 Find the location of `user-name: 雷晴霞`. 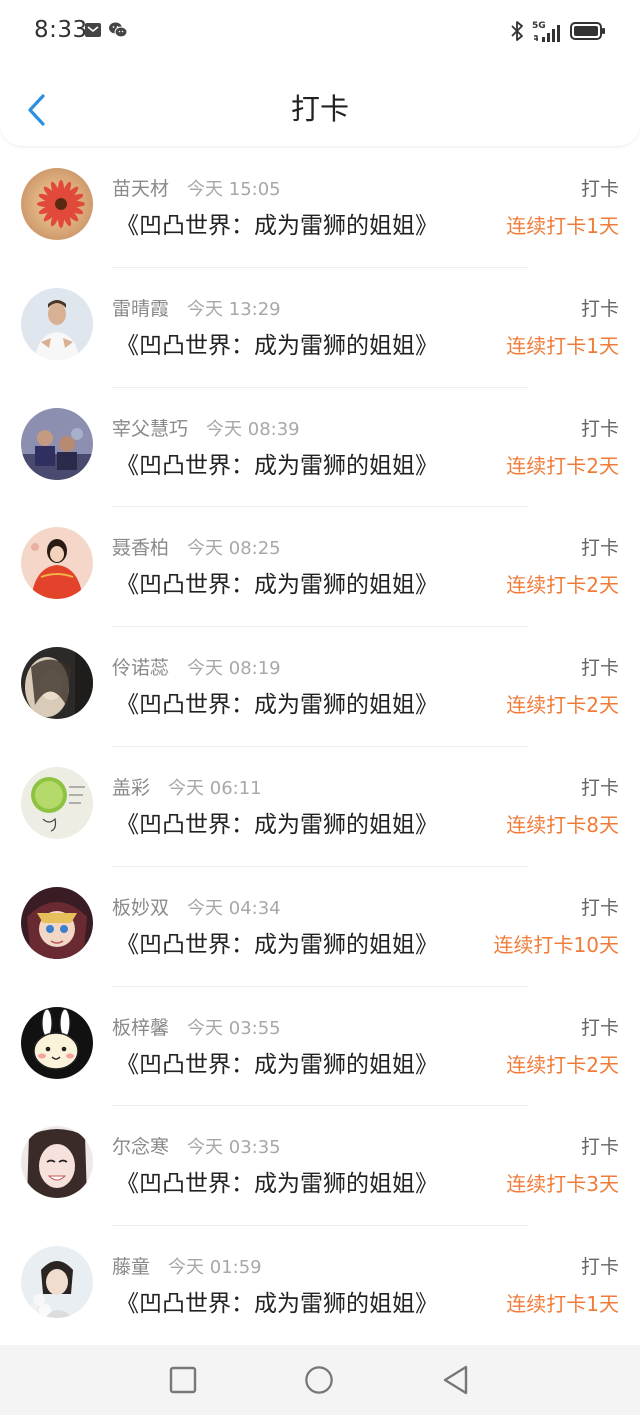

user-name: 雷晴霞 is located at coordinates (140, 307).